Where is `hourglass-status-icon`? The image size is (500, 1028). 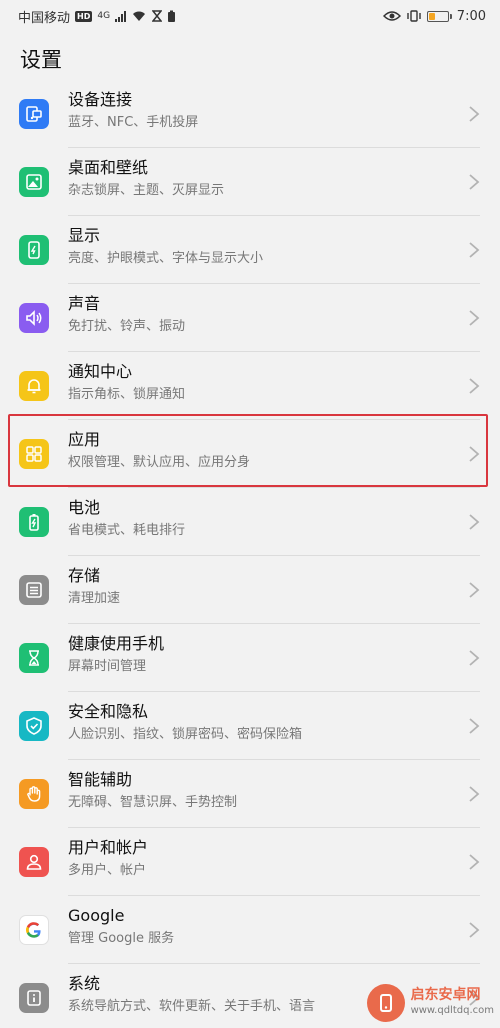
hourglass-status-icon is located at coordinates (157, 16).